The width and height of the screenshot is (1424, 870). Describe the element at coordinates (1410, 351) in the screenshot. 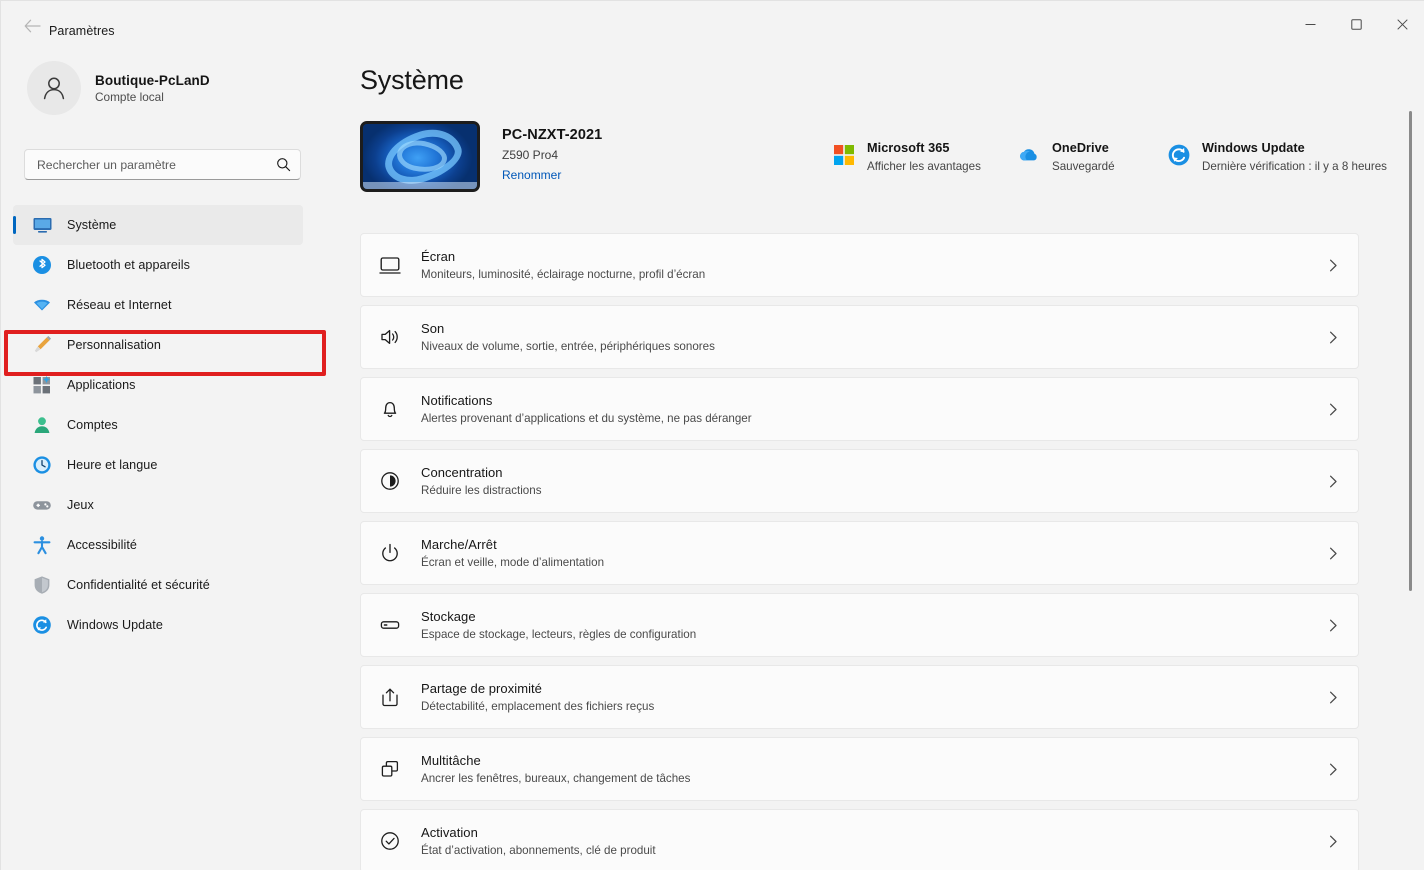

I see `scrollbar-thumb` at that location.